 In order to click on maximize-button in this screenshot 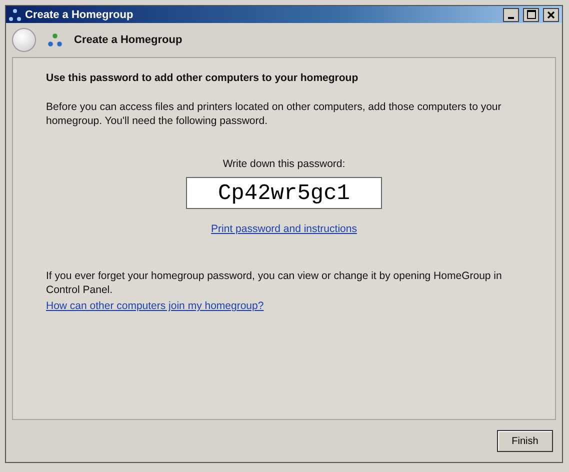, I will do `click(531, 15)`.